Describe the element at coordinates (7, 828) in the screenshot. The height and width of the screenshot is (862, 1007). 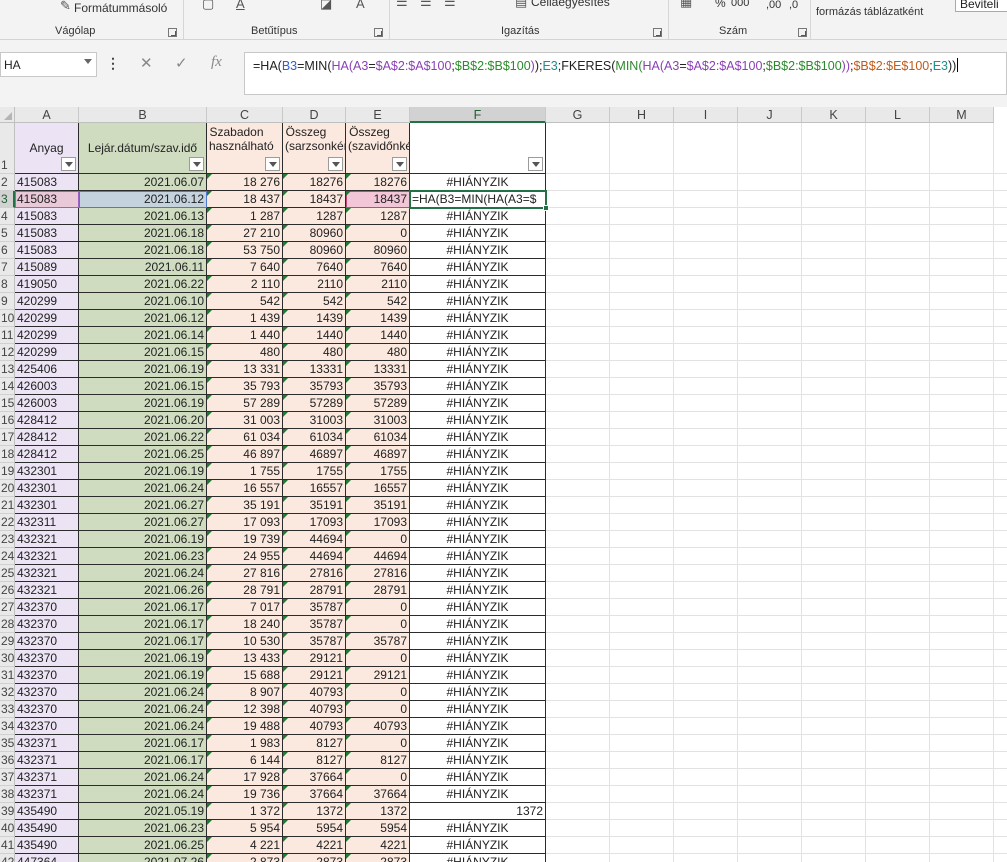
I see `row-header: 40` at that location.